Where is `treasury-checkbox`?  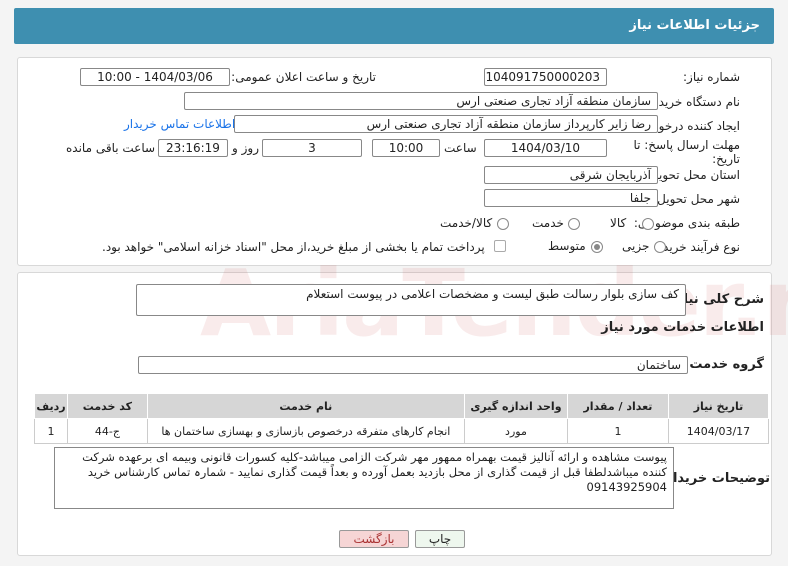
treasury-checkbox is located at coordinates (500, 246).